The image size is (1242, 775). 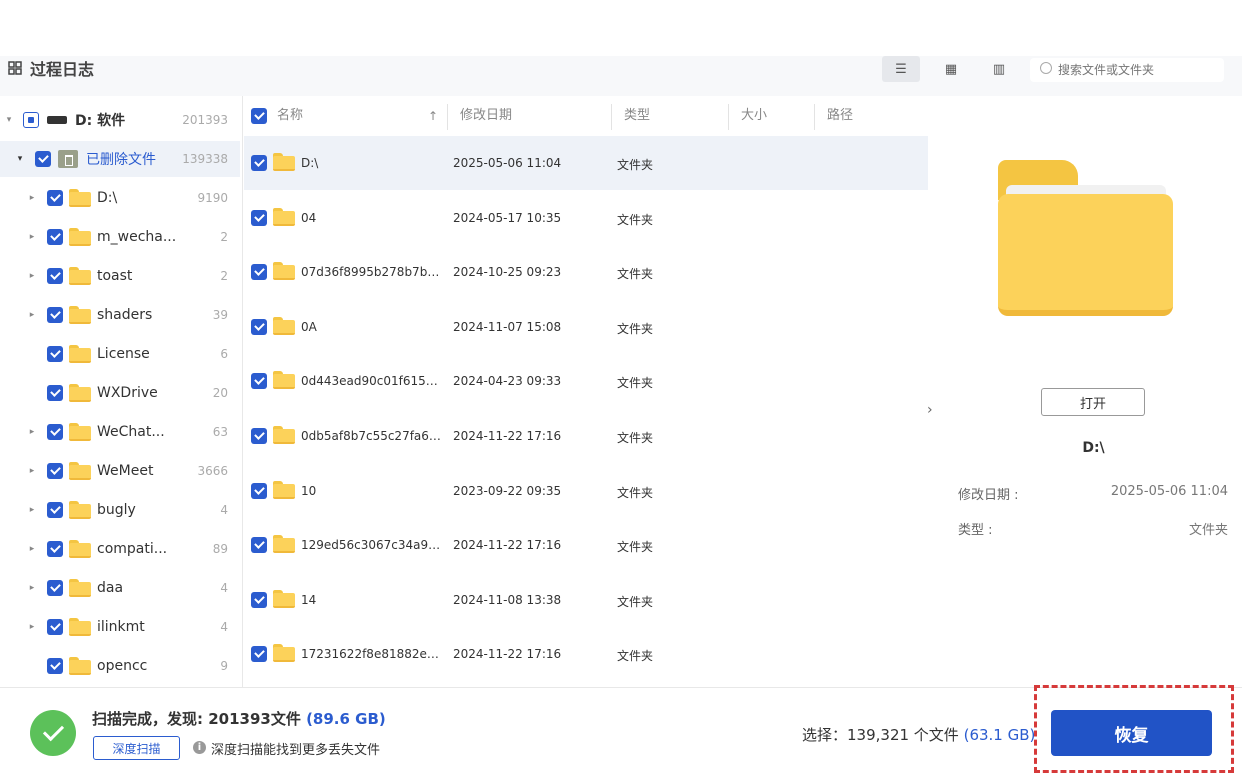 I want to click on tree-root-label: D: 软件, so click(x=100, y=121).